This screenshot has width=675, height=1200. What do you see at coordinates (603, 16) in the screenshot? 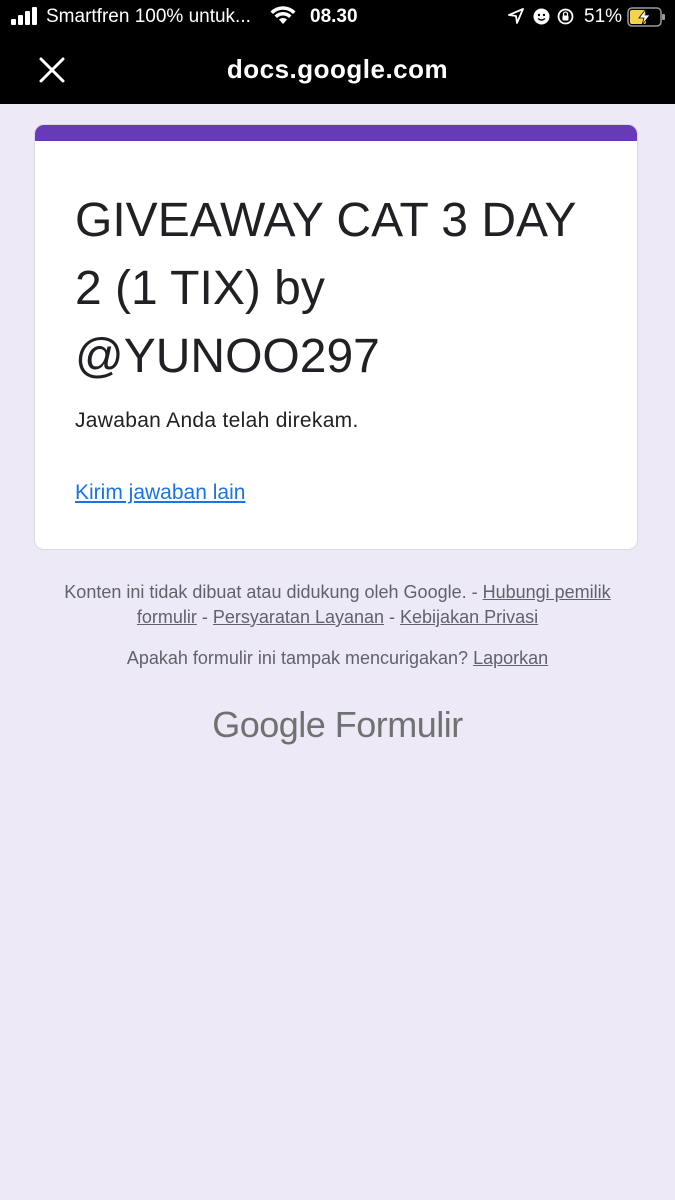
I see `battery-percent: 51%` at bounding box center [603, 16].